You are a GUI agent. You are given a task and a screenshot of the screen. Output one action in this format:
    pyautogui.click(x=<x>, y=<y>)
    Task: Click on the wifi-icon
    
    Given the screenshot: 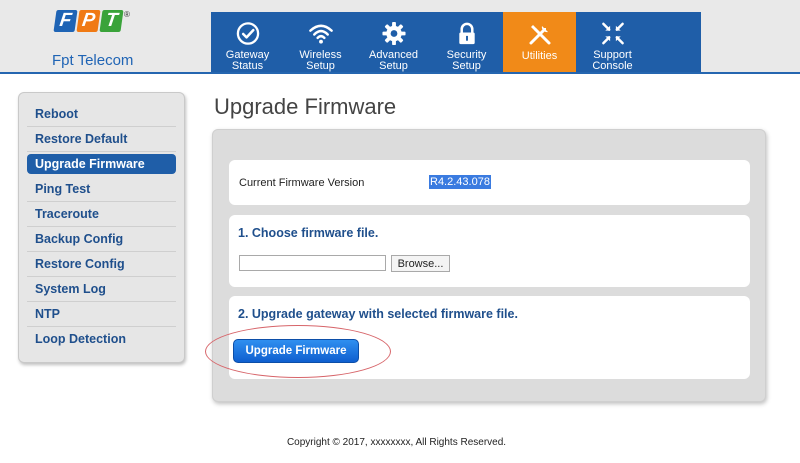 What is the action you would take?
    pyautogui.click(x=320, y=34)
    